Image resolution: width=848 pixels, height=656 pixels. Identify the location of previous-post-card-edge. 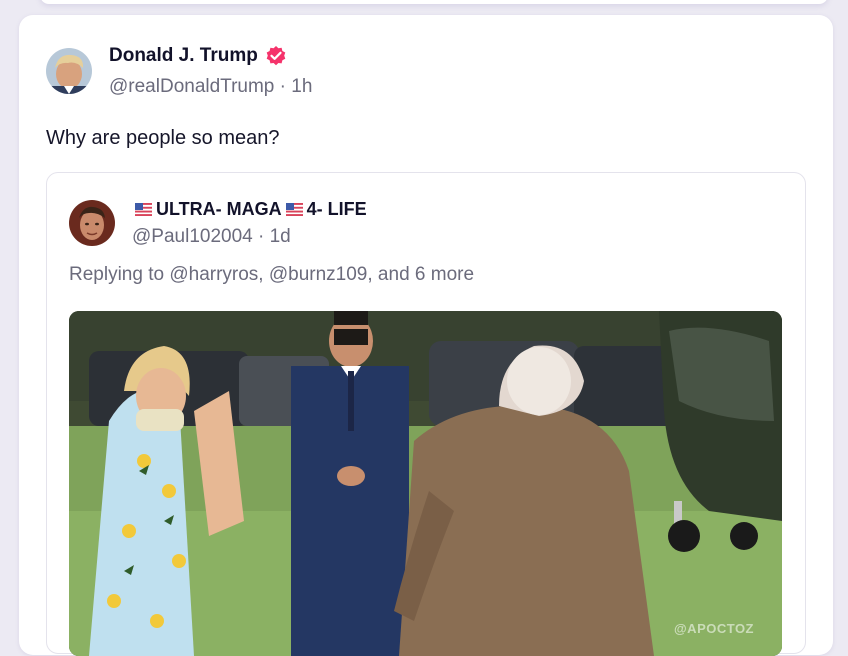
(434, 2).